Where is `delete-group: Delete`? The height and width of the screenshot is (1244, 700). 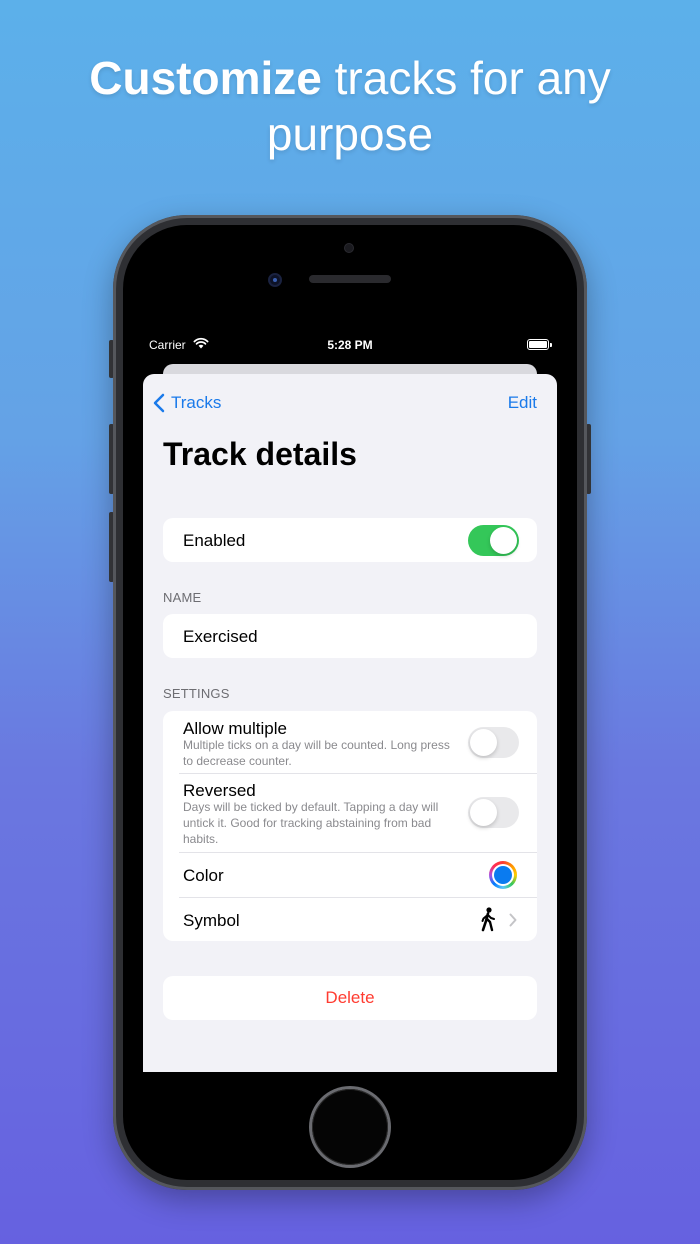 delete-group: Delete is located at coordinates (350, 998).